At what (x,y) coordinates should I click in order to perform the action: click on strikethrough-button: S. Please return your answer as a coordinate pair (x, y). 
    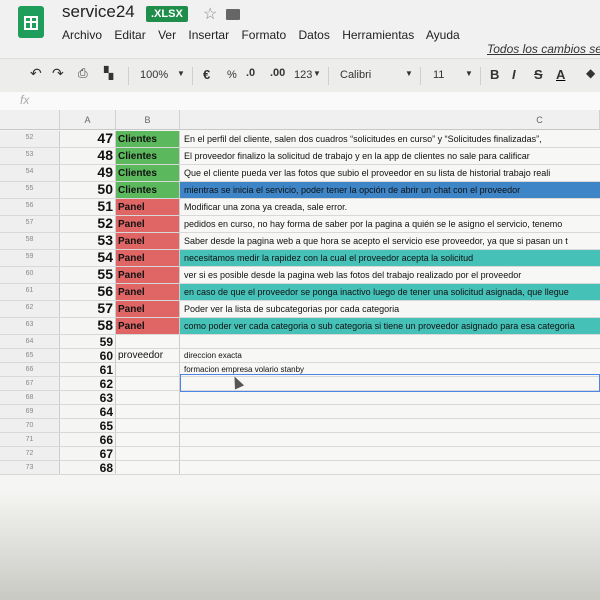
    Looking at the image, I should click on (538, 74).